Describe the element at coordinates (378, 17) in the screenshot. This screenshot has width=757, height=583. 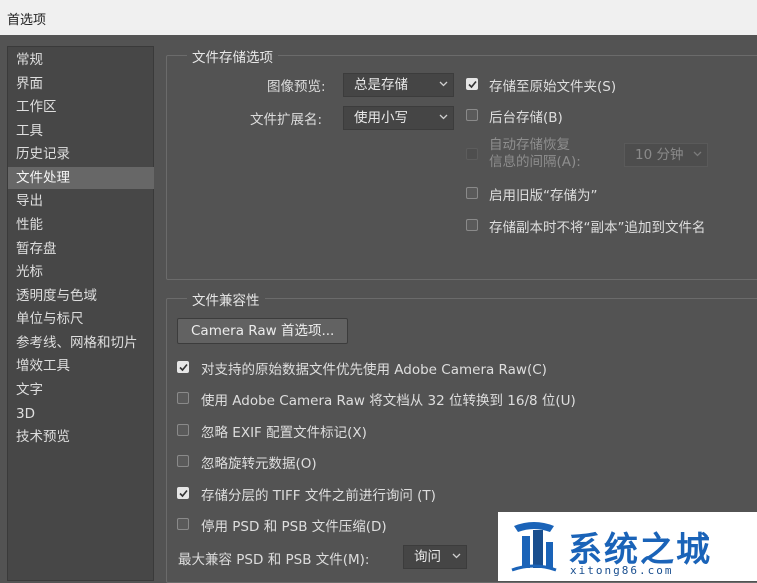
I see `title-bar: 首选项` at that location.